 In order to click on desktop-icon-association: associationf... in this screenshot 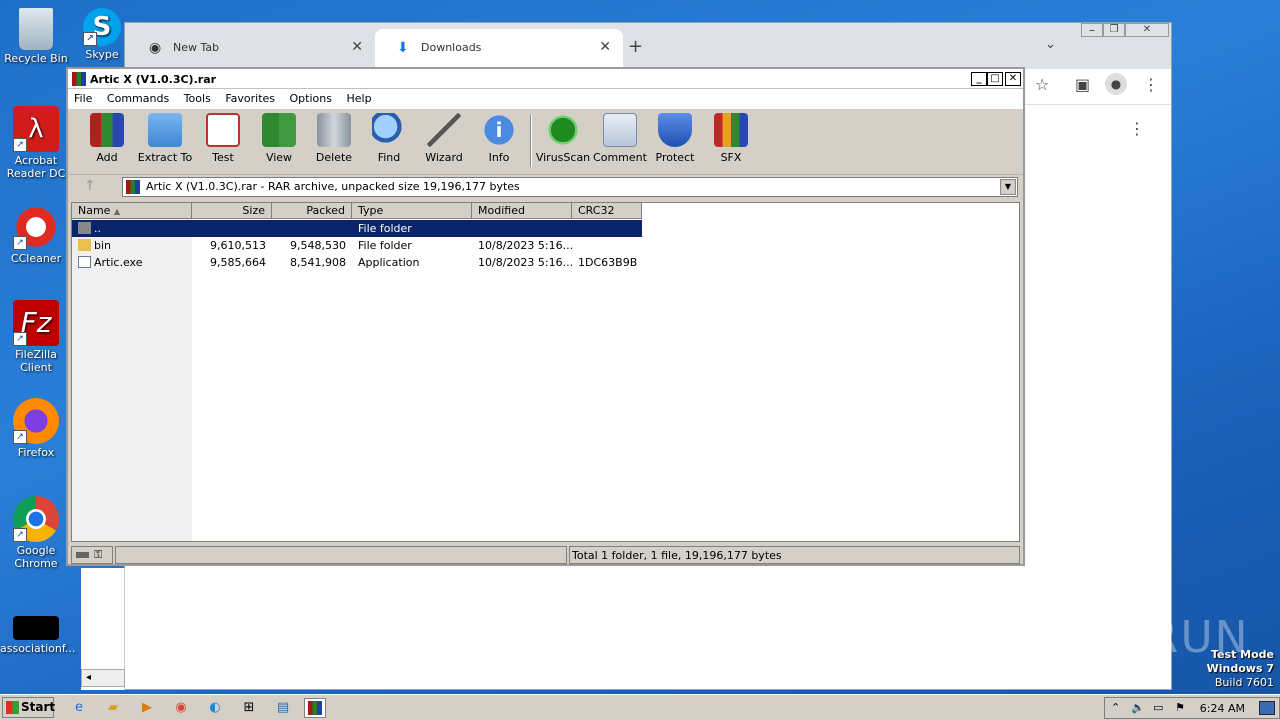, I will do `click(38, 635)`.